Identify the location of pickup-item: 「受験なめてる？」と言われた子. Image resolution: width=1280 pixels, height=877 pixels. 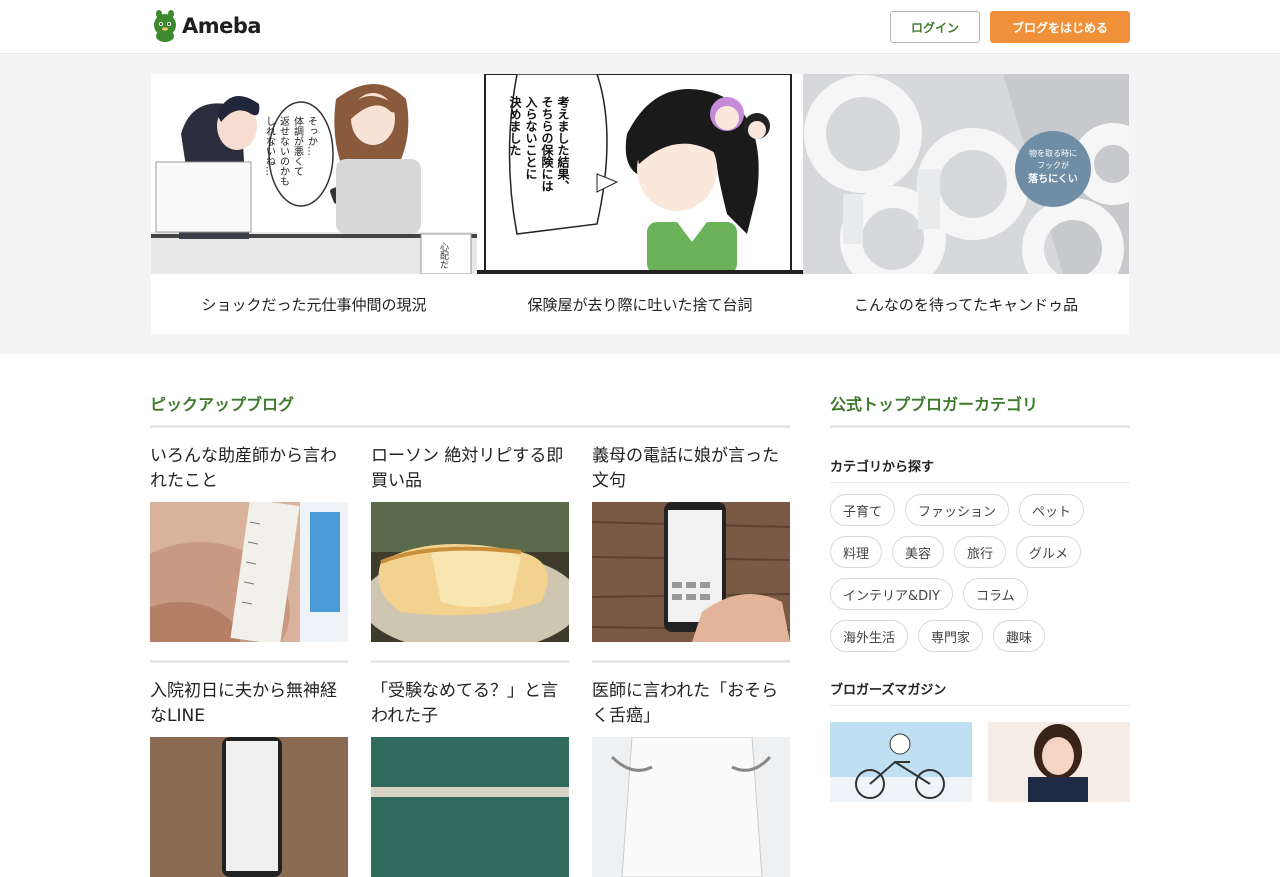
(470, 778).